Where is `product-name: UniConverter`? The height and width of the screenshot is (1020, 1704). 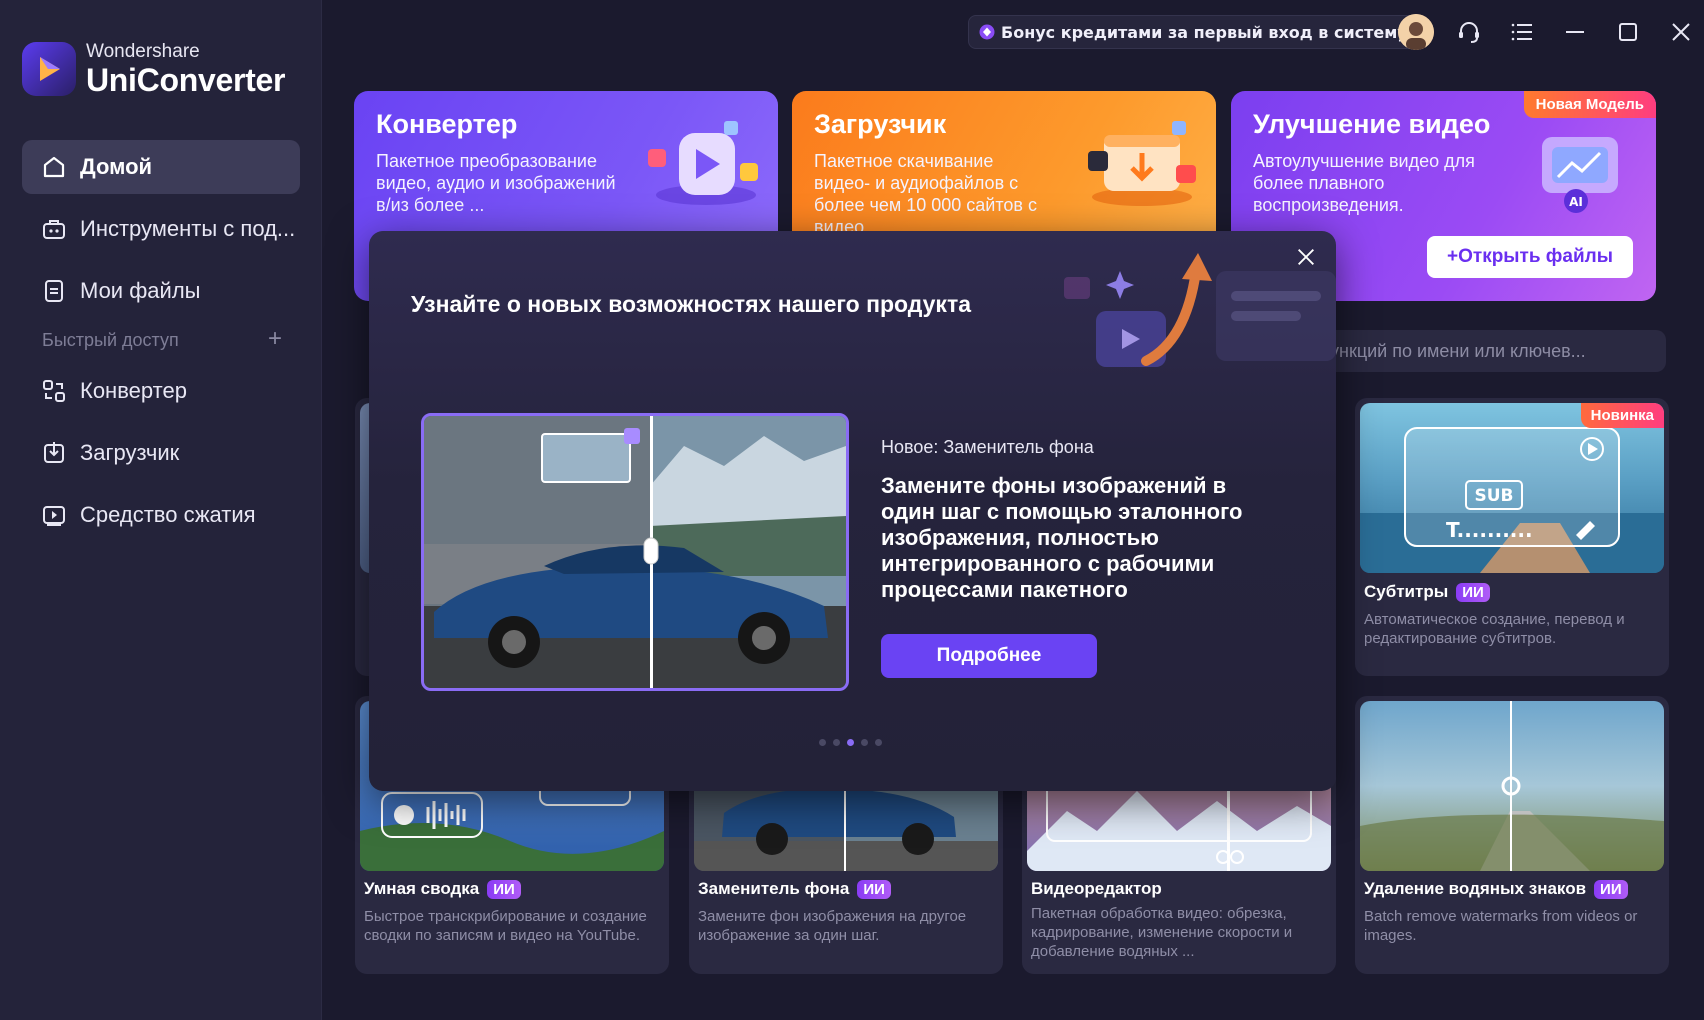
product-name: UniConverter is located at coordinates (186, 80).